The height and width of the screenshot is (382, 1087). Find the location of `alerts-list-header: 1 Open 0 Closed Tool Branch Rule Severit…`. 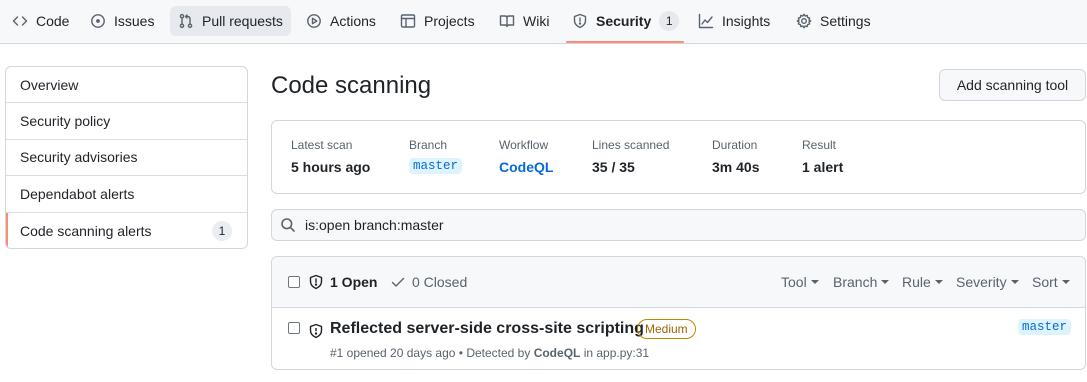

alerts-list-header: 1 Open 0 Closed Tool Branch Rule Severit… is located at coordinates (678, 282).